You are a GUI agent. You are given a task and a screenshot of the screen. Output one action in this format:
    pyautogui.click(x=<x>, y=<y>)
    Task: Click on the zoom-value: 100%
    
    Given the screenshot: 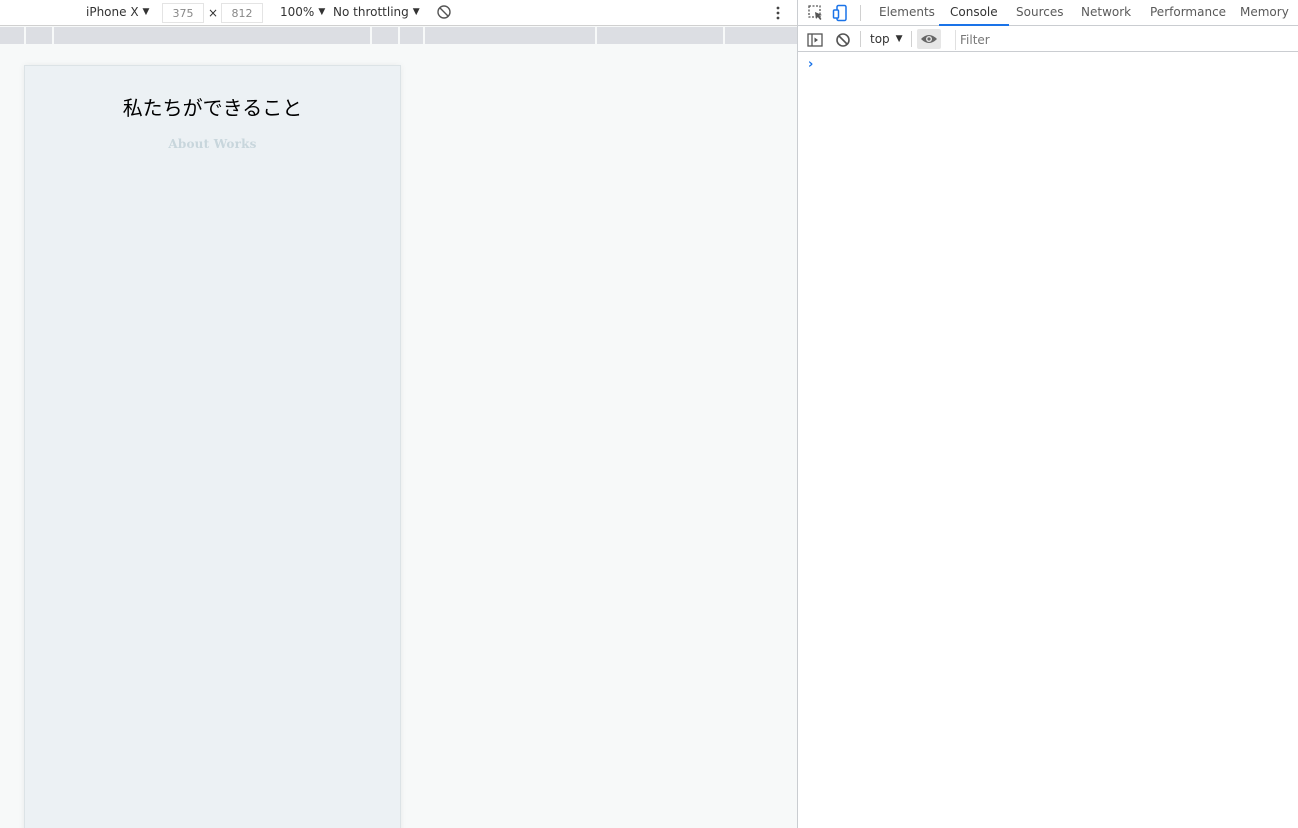 What is the action you would take?
    pyautogui.click(x=297, y=12)
    